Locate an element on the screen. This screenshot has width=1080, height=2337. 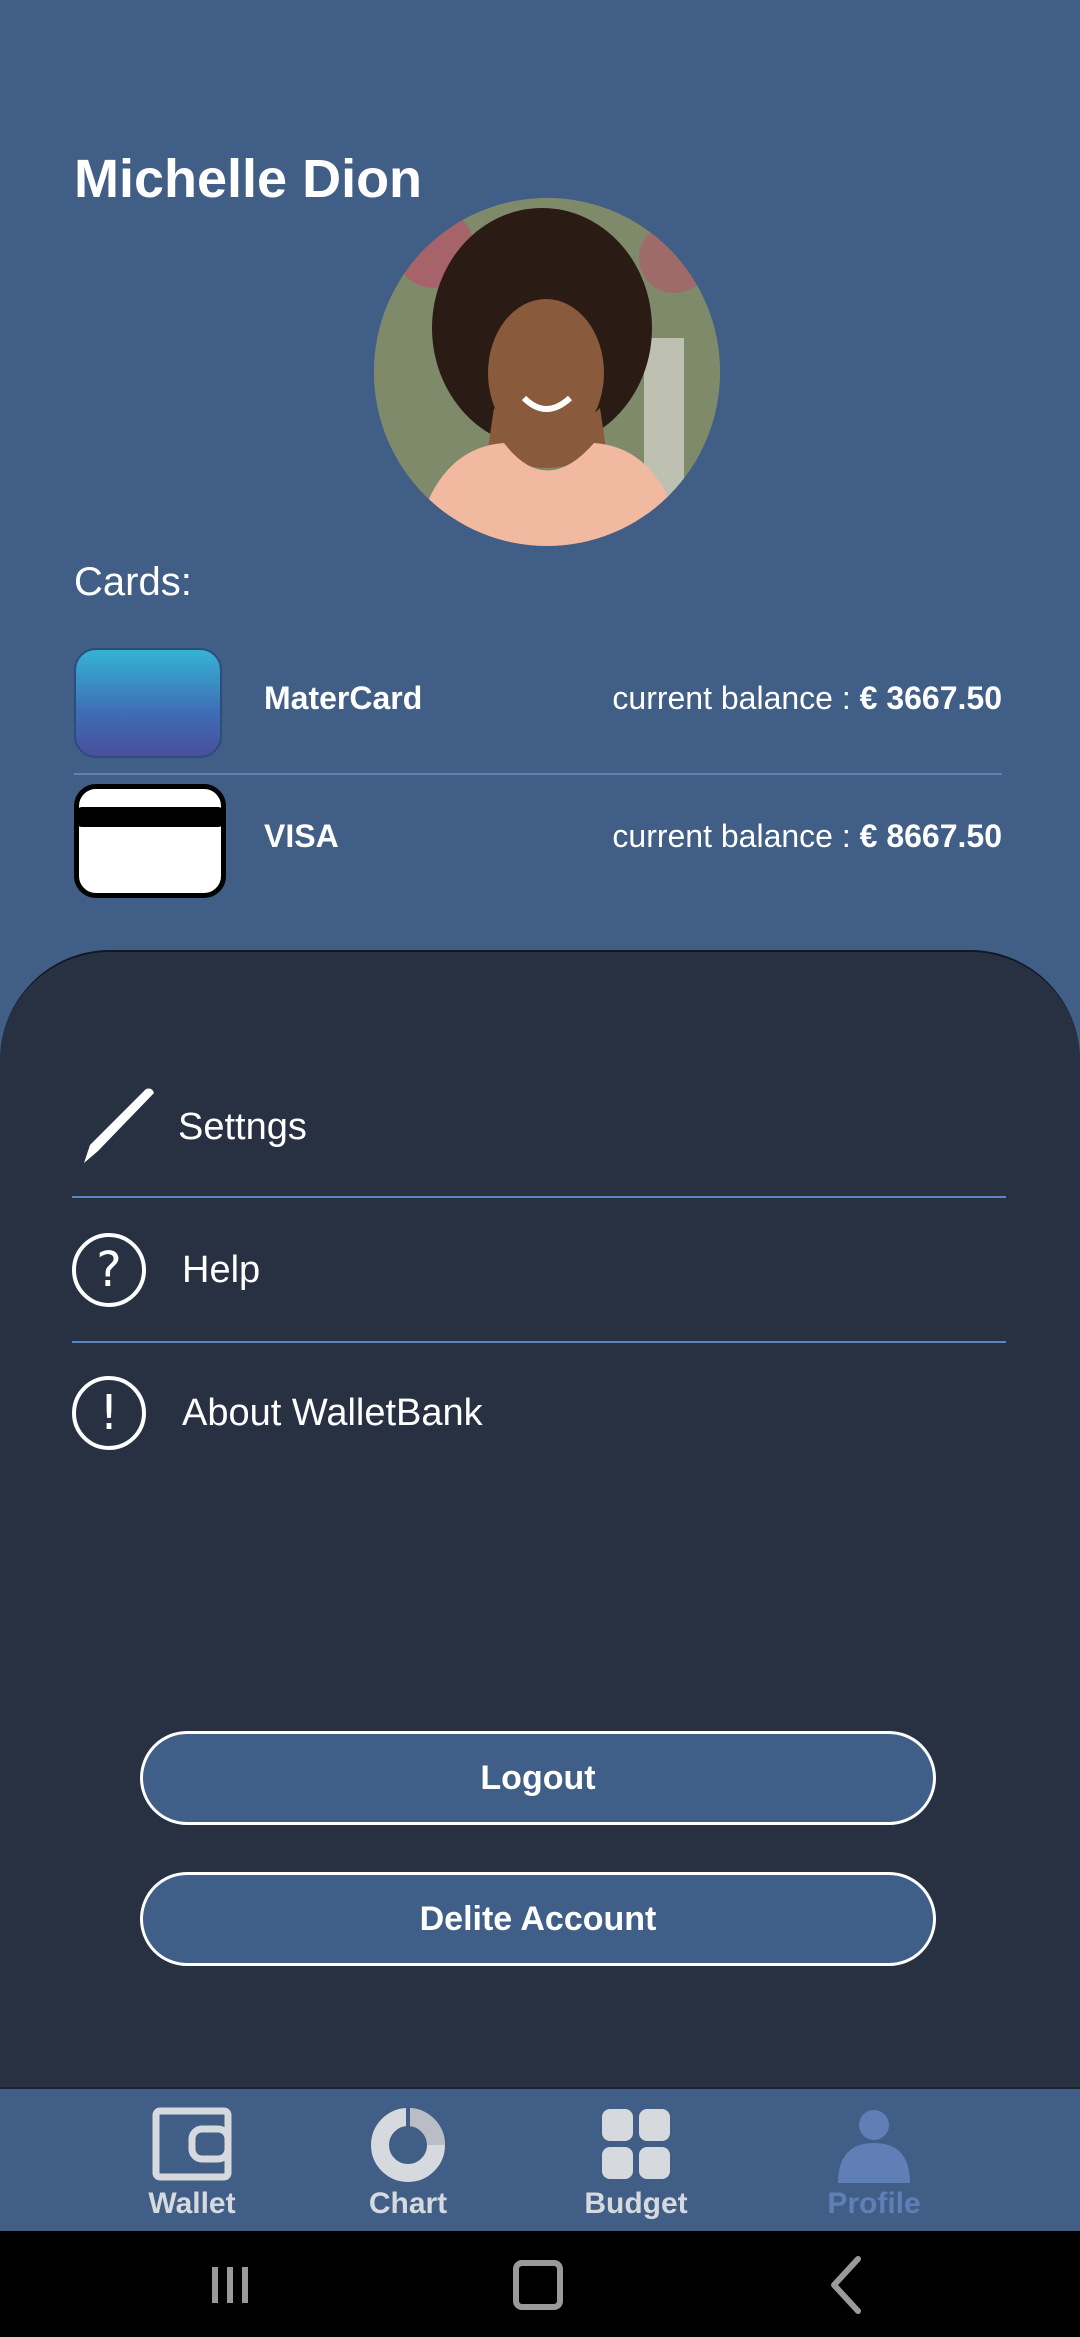
card-name: MaterCard is located at coordinates (343, 698).